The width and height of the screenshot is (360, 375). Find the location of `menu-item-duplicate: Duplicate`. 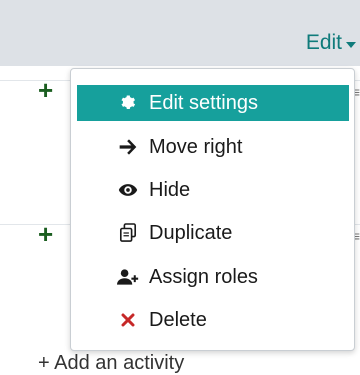

menu-item-duplicate: Duplicate is located at coordinates (213, 233).